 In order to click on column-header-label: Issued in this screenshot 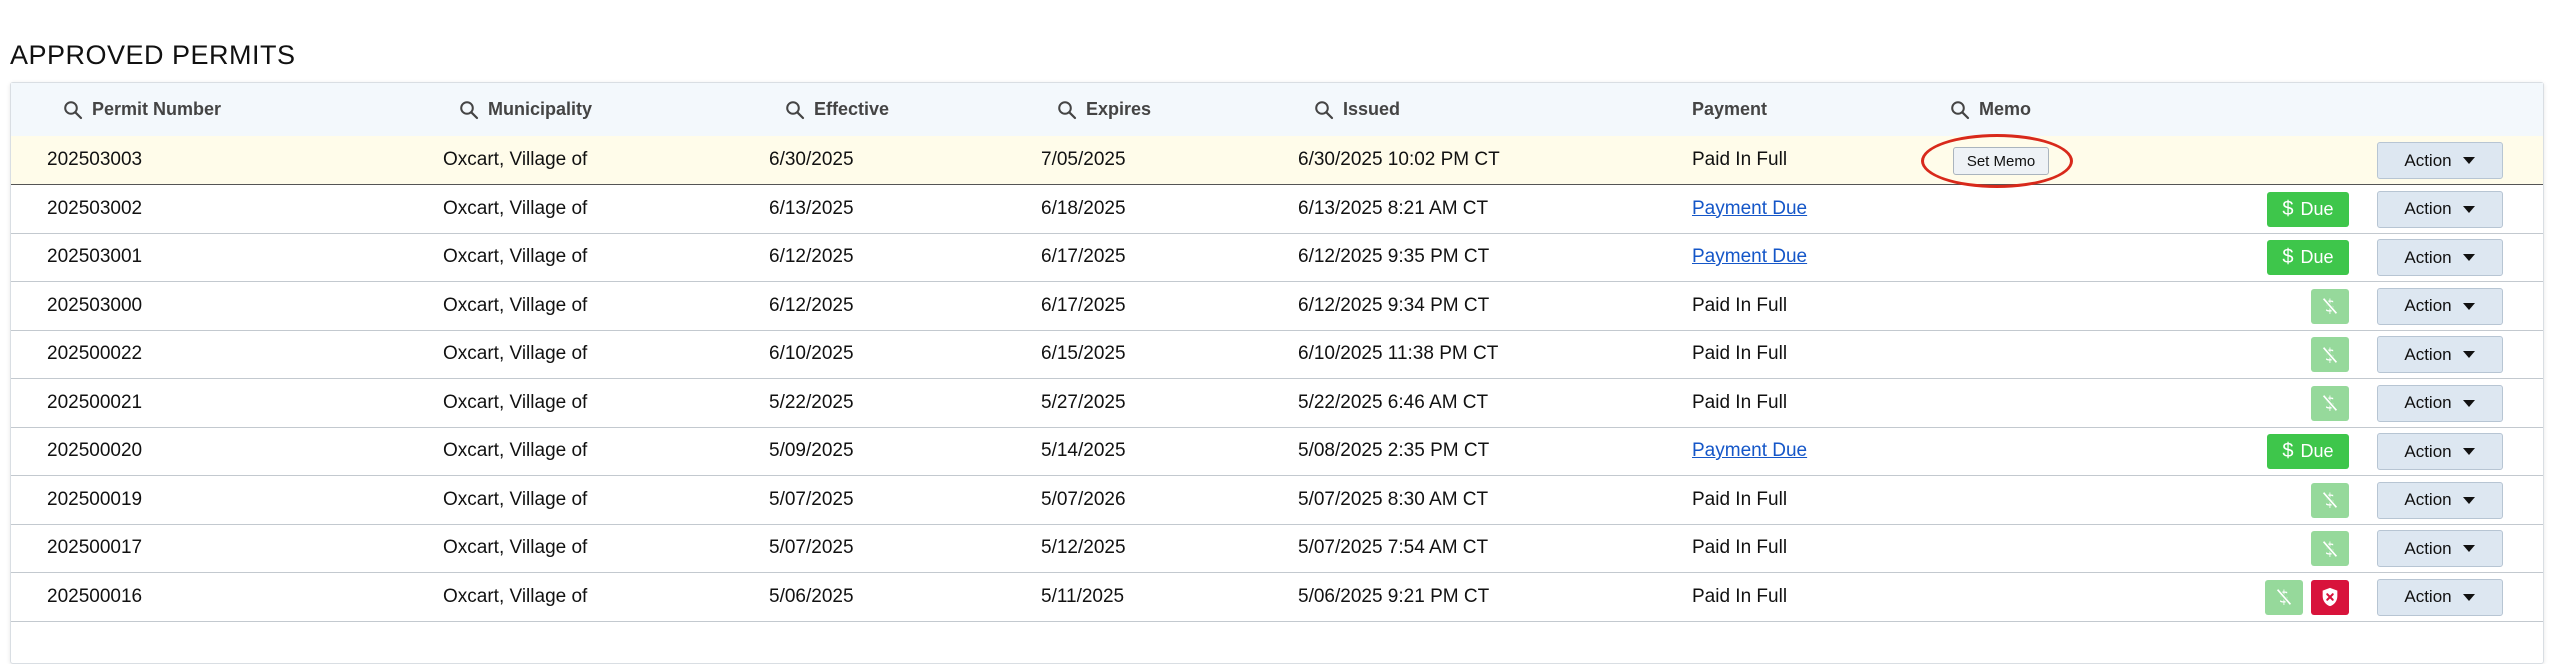, I will do `click(1372, 109)`.